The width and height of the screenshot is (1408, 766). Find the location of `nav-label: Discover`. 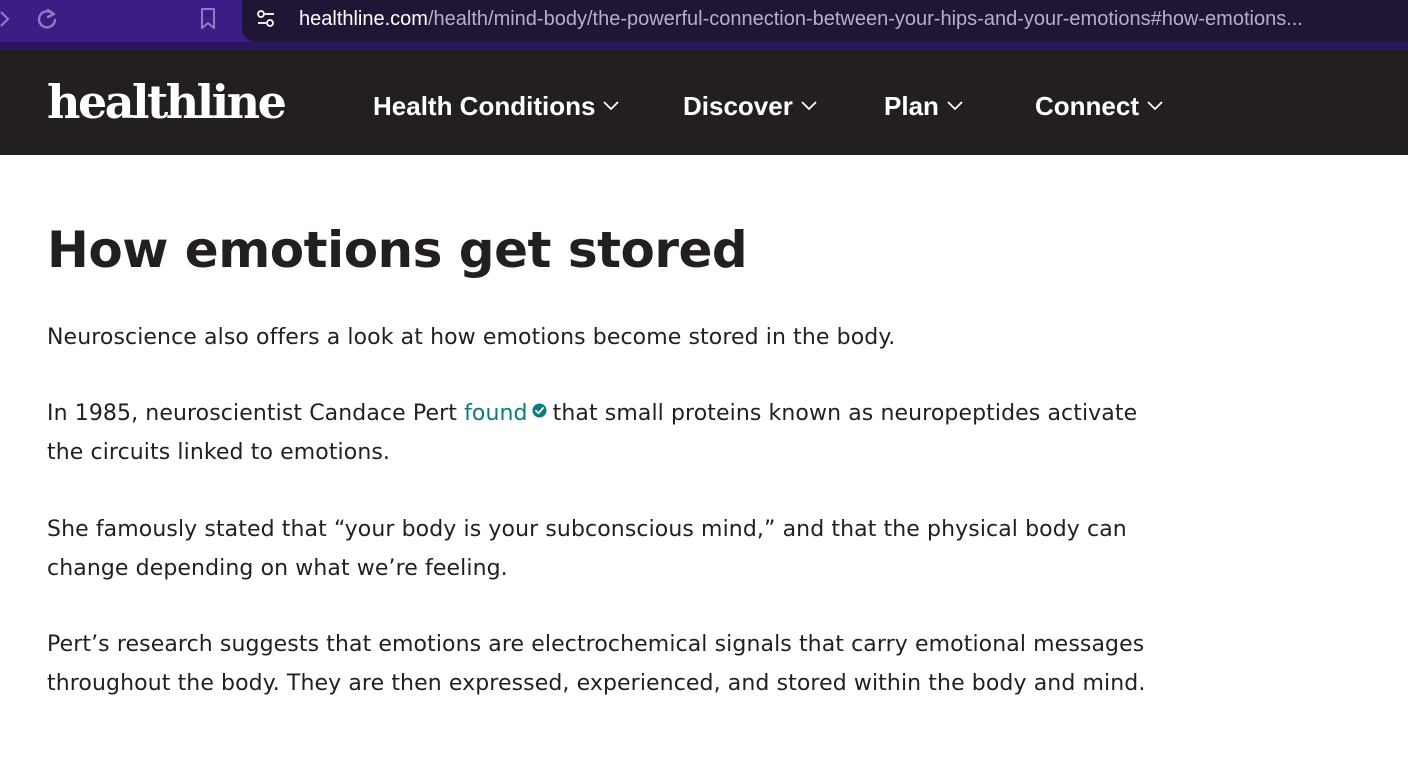

nav-label: Discover is located at coordinates (738, 106).